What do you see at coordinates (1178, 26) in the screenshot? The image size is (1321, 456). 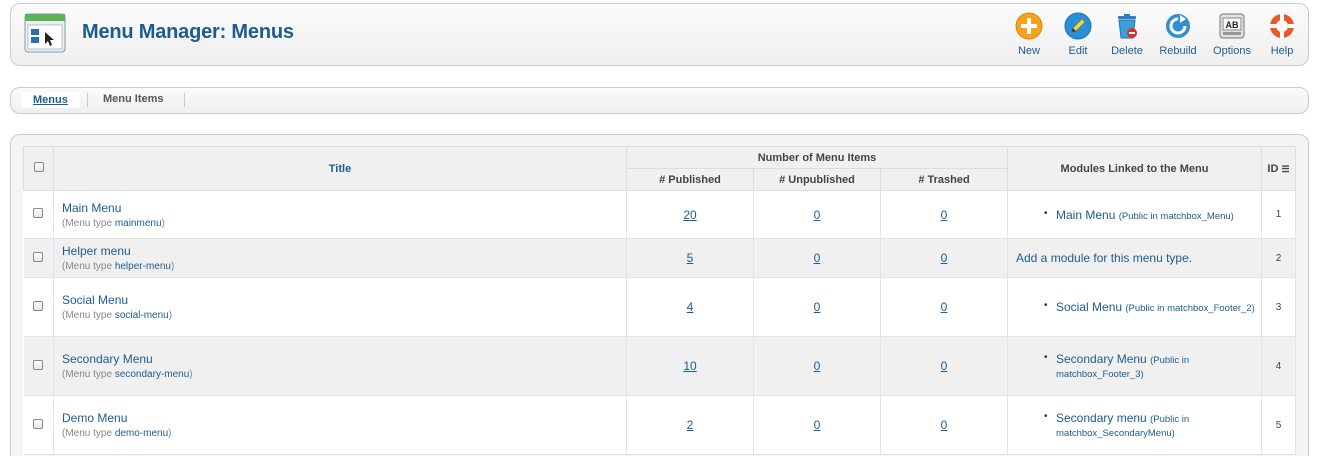 I see `rebuild-icon` at bounding box center [1178, 26].